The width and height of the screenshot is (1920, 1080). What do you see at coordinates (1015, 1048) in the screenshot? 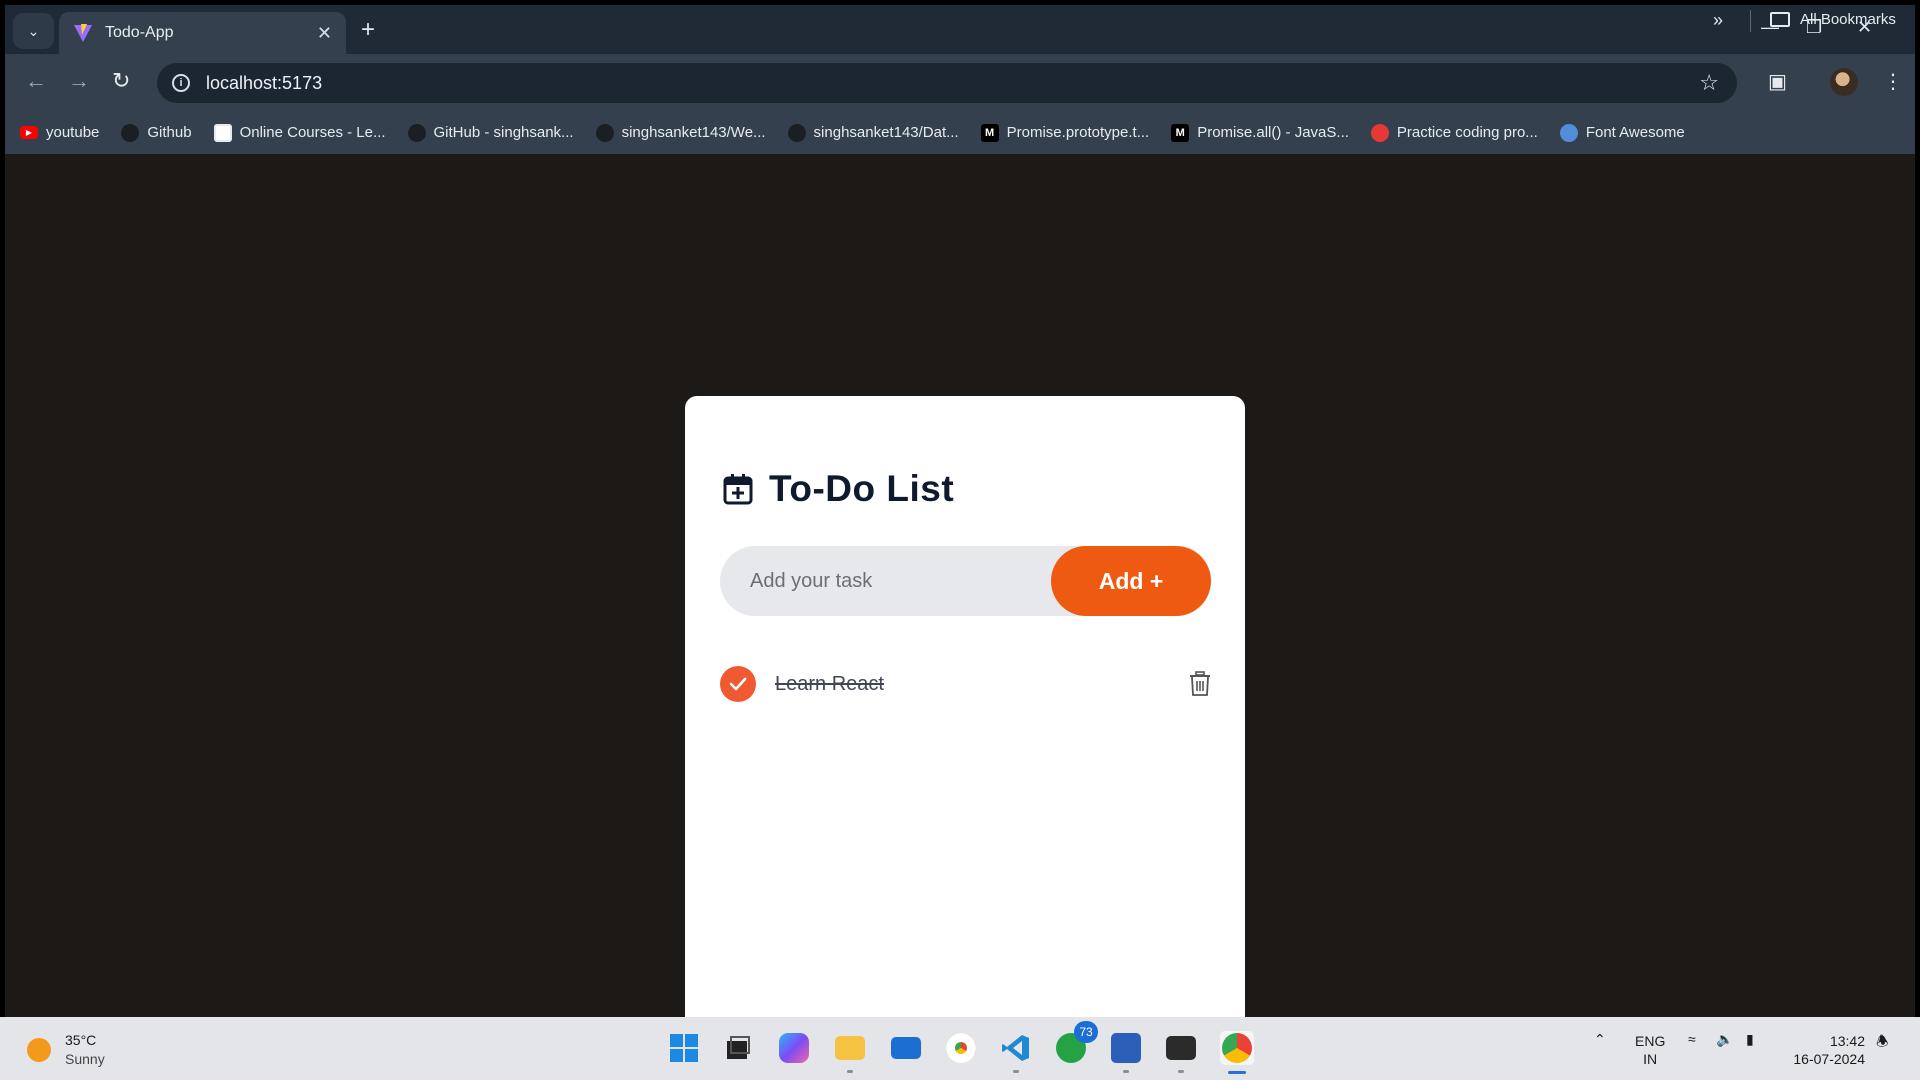
I see `vscode-icon` at bounding box center [1015, 1048].